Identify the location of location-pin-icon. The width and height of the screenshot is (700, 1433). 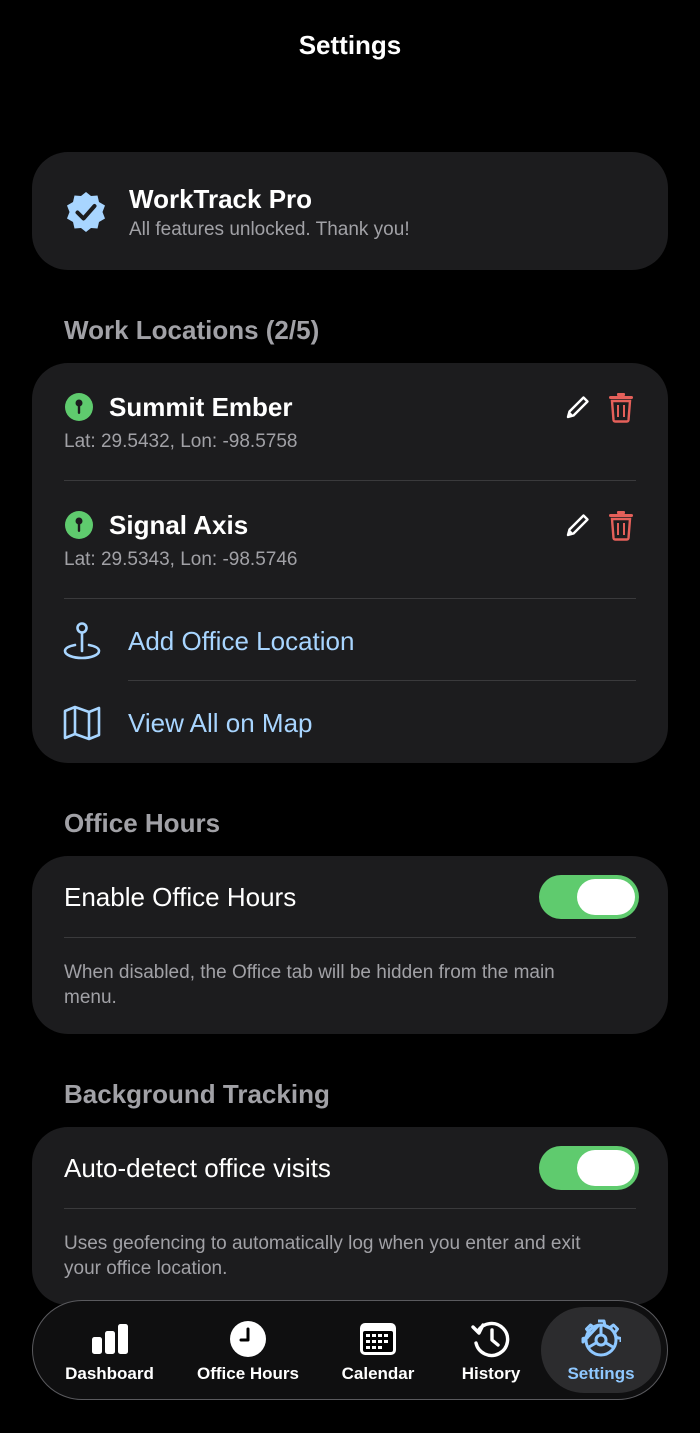
(82, 641).